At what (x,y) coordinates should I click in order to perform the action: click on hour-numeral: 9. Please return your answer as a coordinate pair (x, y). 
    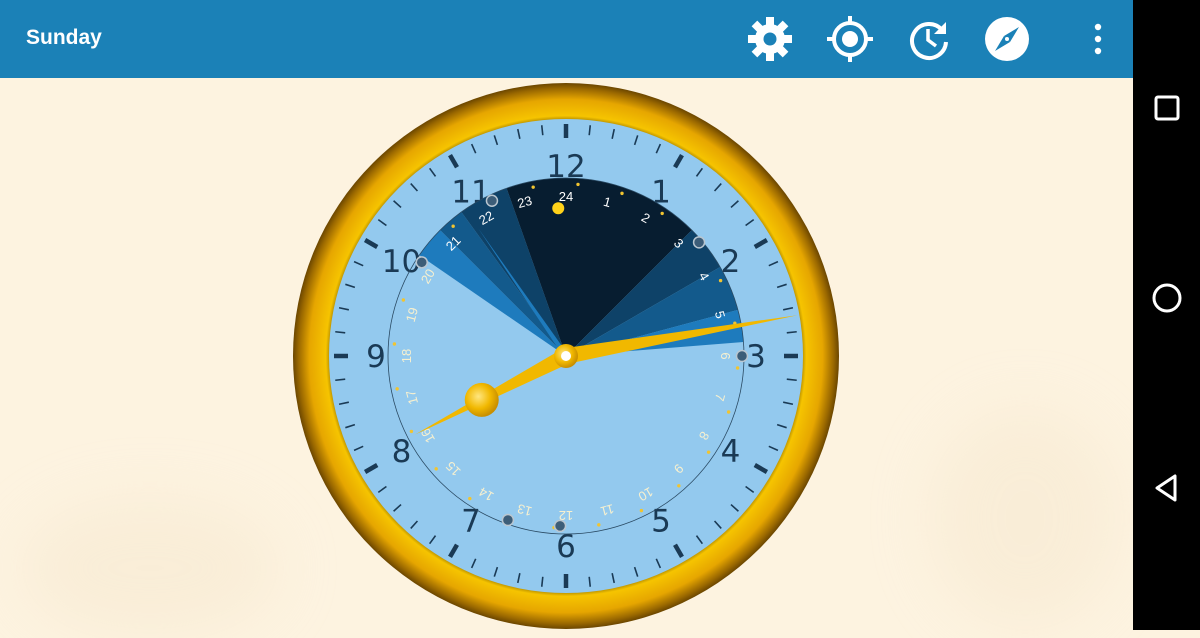
    Looking at the image, I should click on (376, 357).